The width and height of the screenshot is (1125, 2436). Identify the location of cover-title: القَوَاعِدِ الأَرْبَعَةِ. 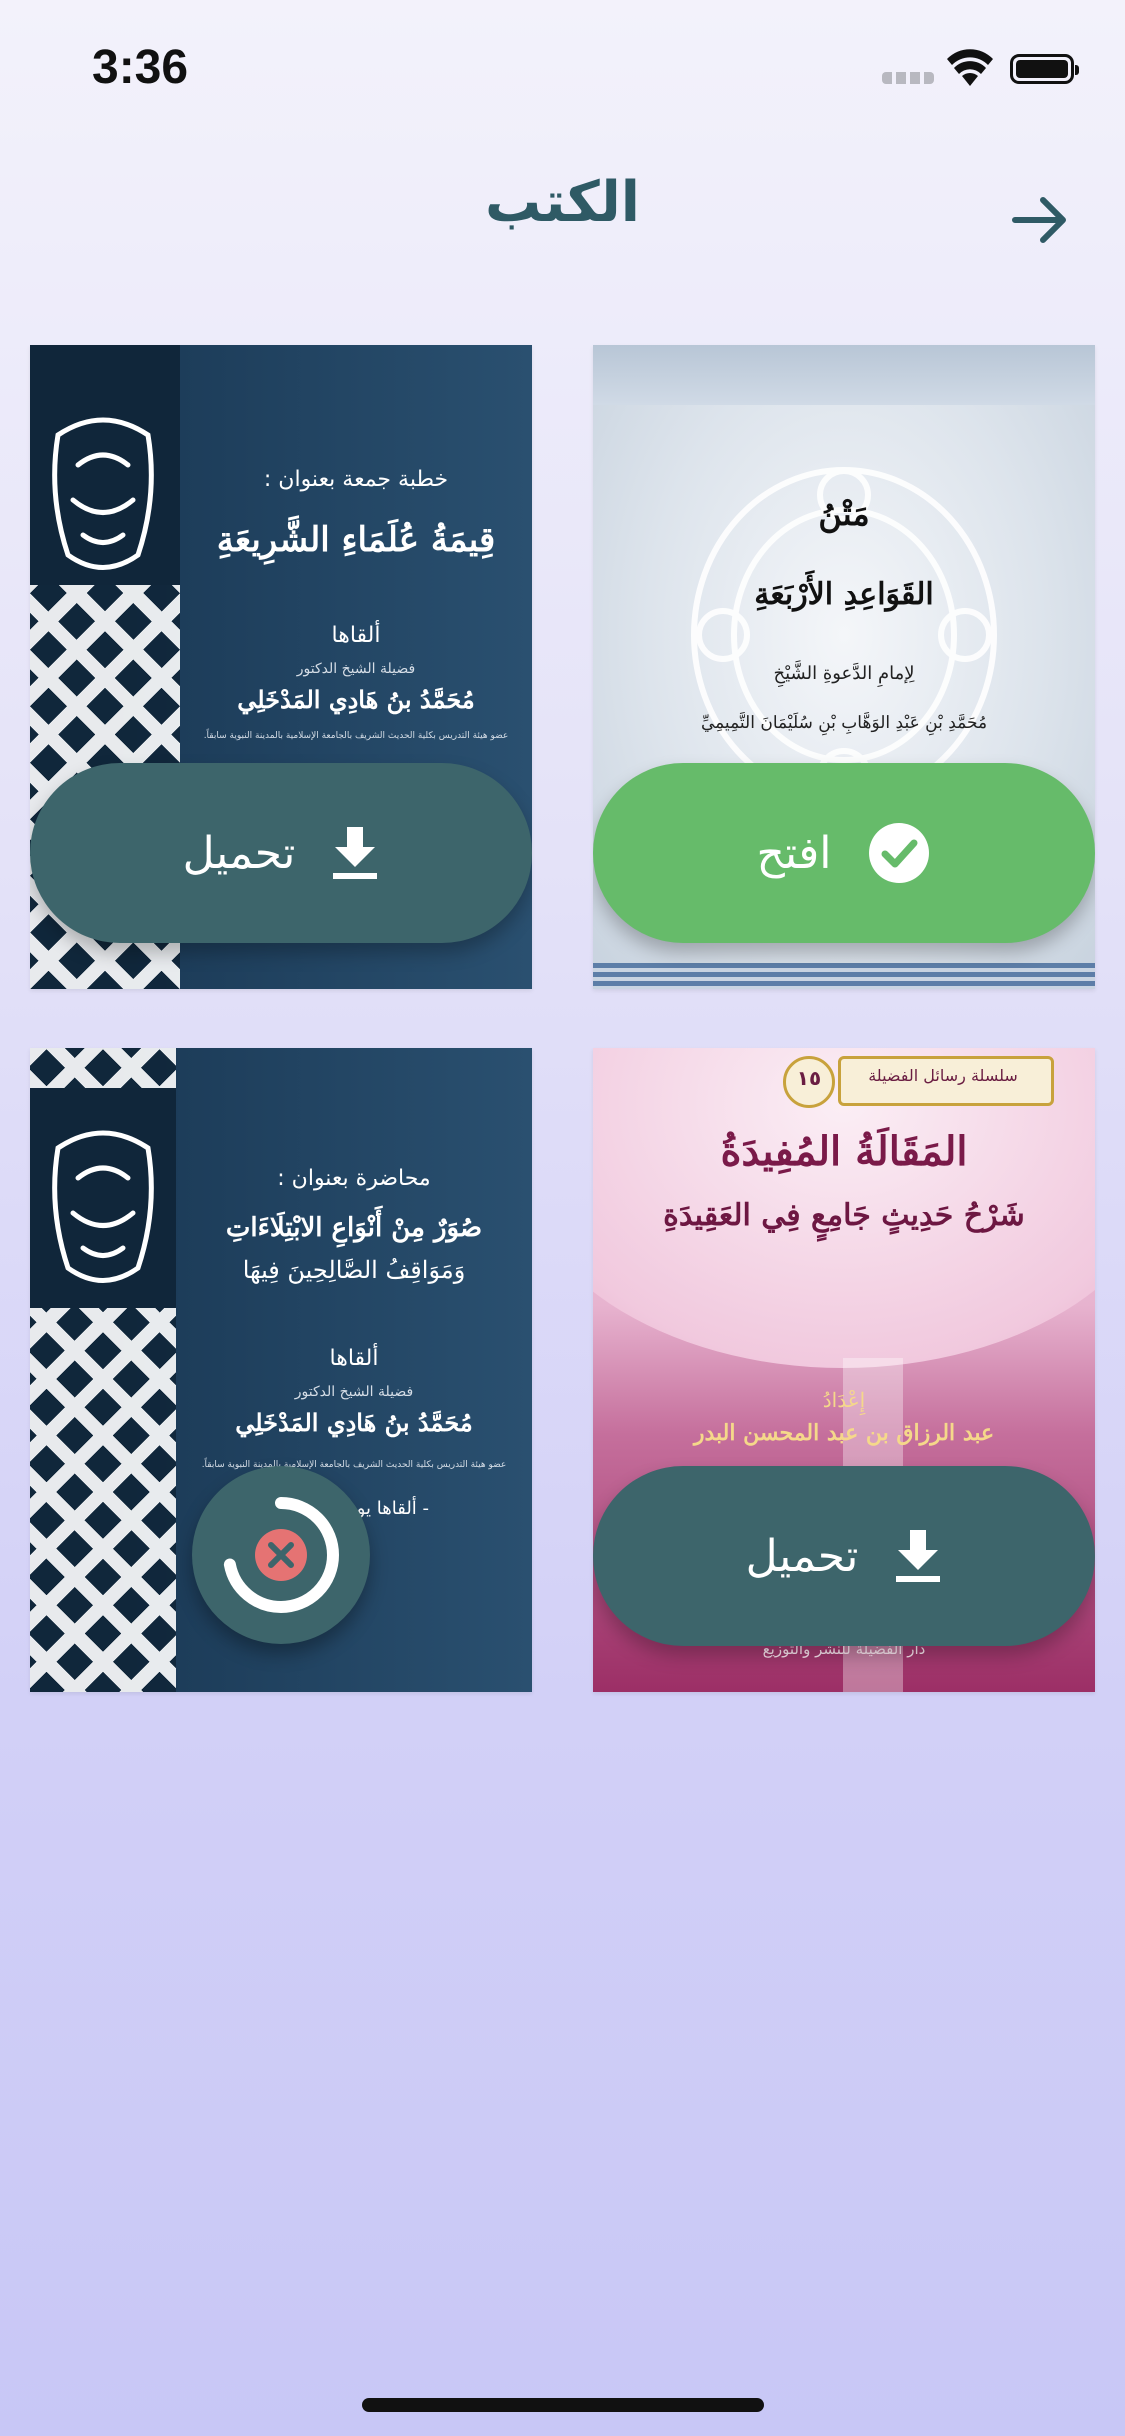
(844, 594).